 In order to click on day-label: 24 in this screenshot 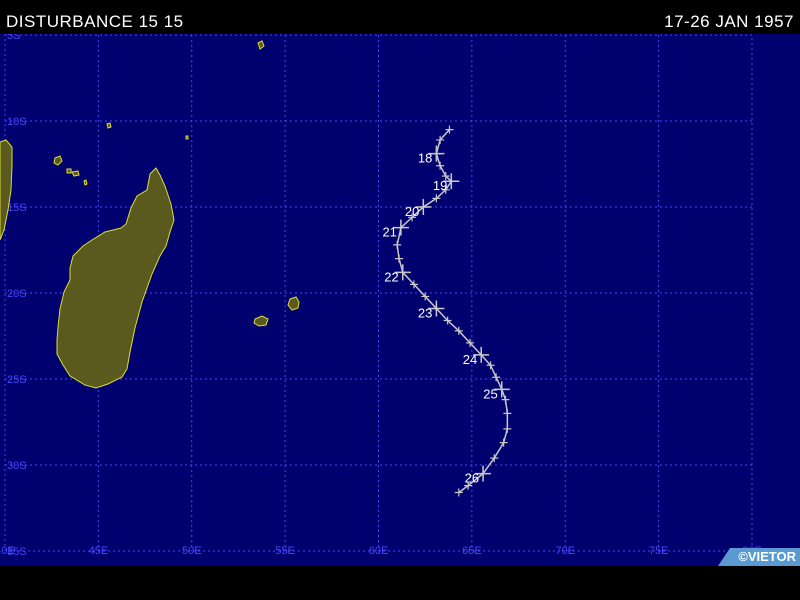, I will do `click(470, 359)`.